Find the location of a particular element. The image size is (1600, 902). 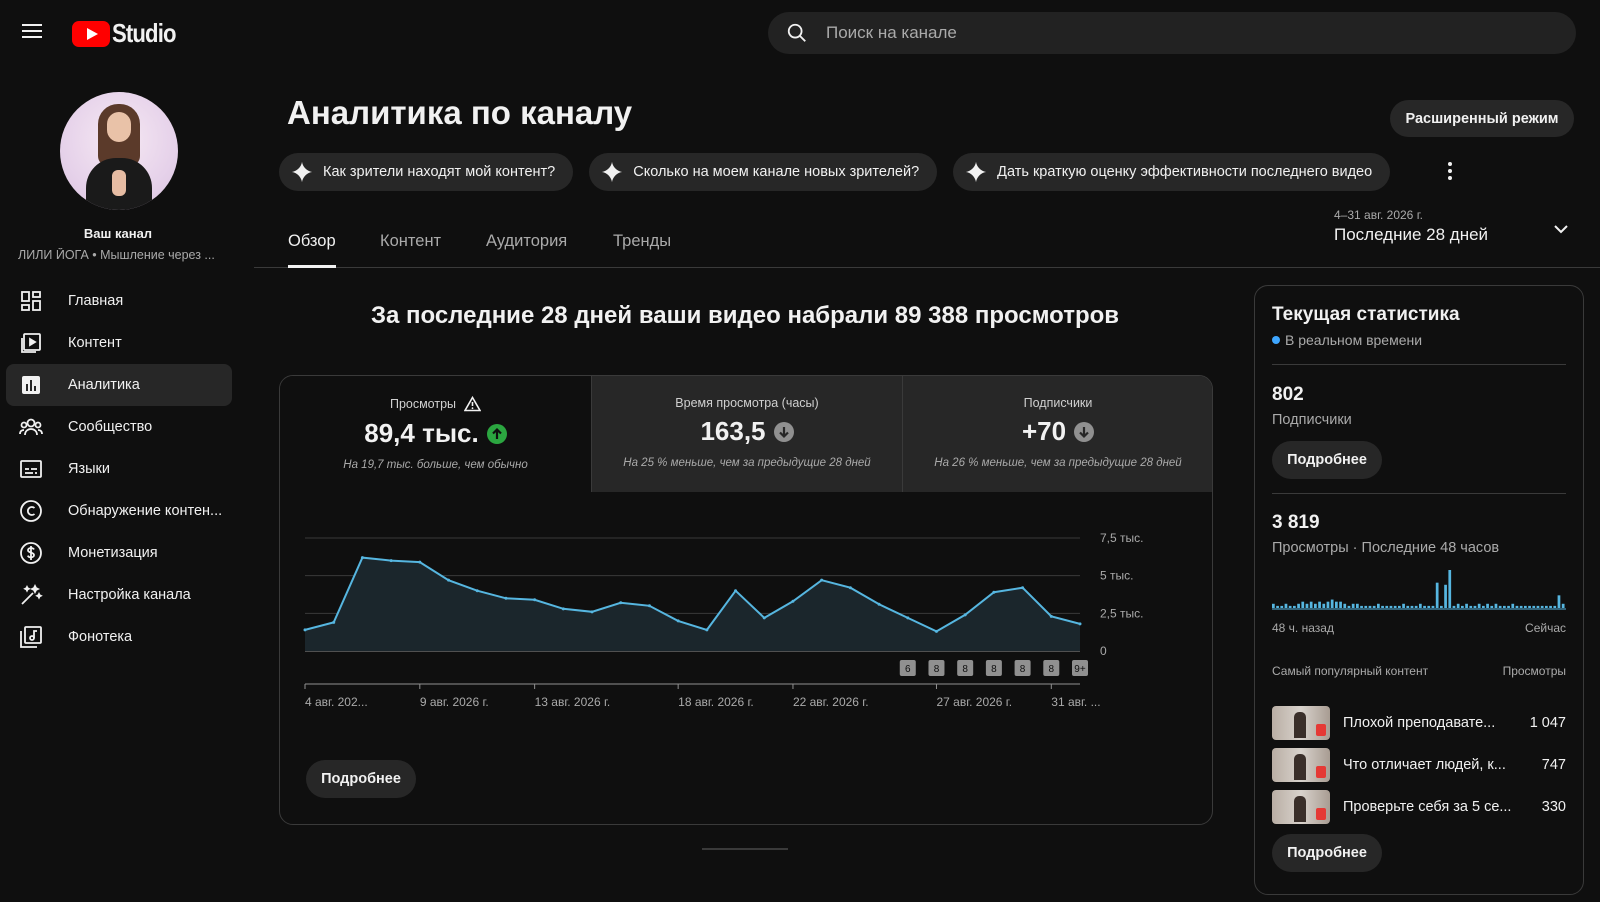

menu-icon is located at coordinates (32, 32).